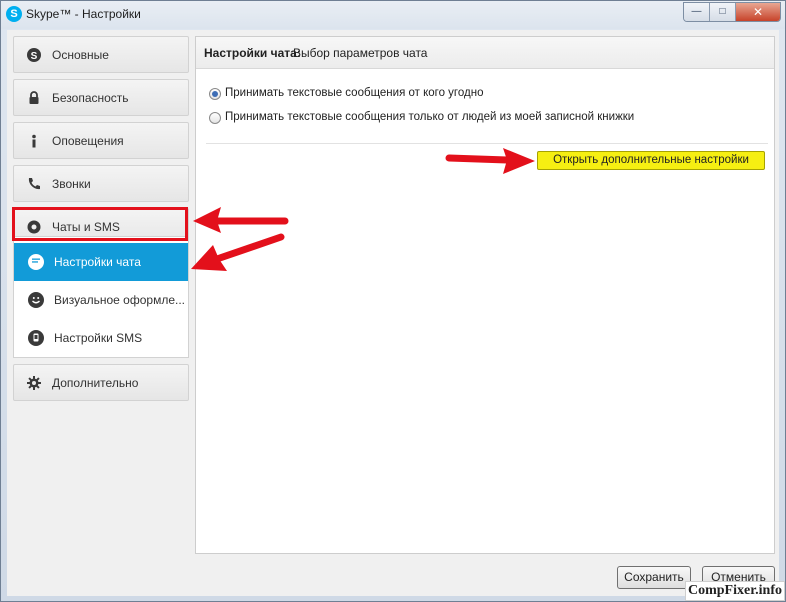 The image size is (786, 602). I want to click on window-title: Skype™ - Настройки, so click(83, 14).